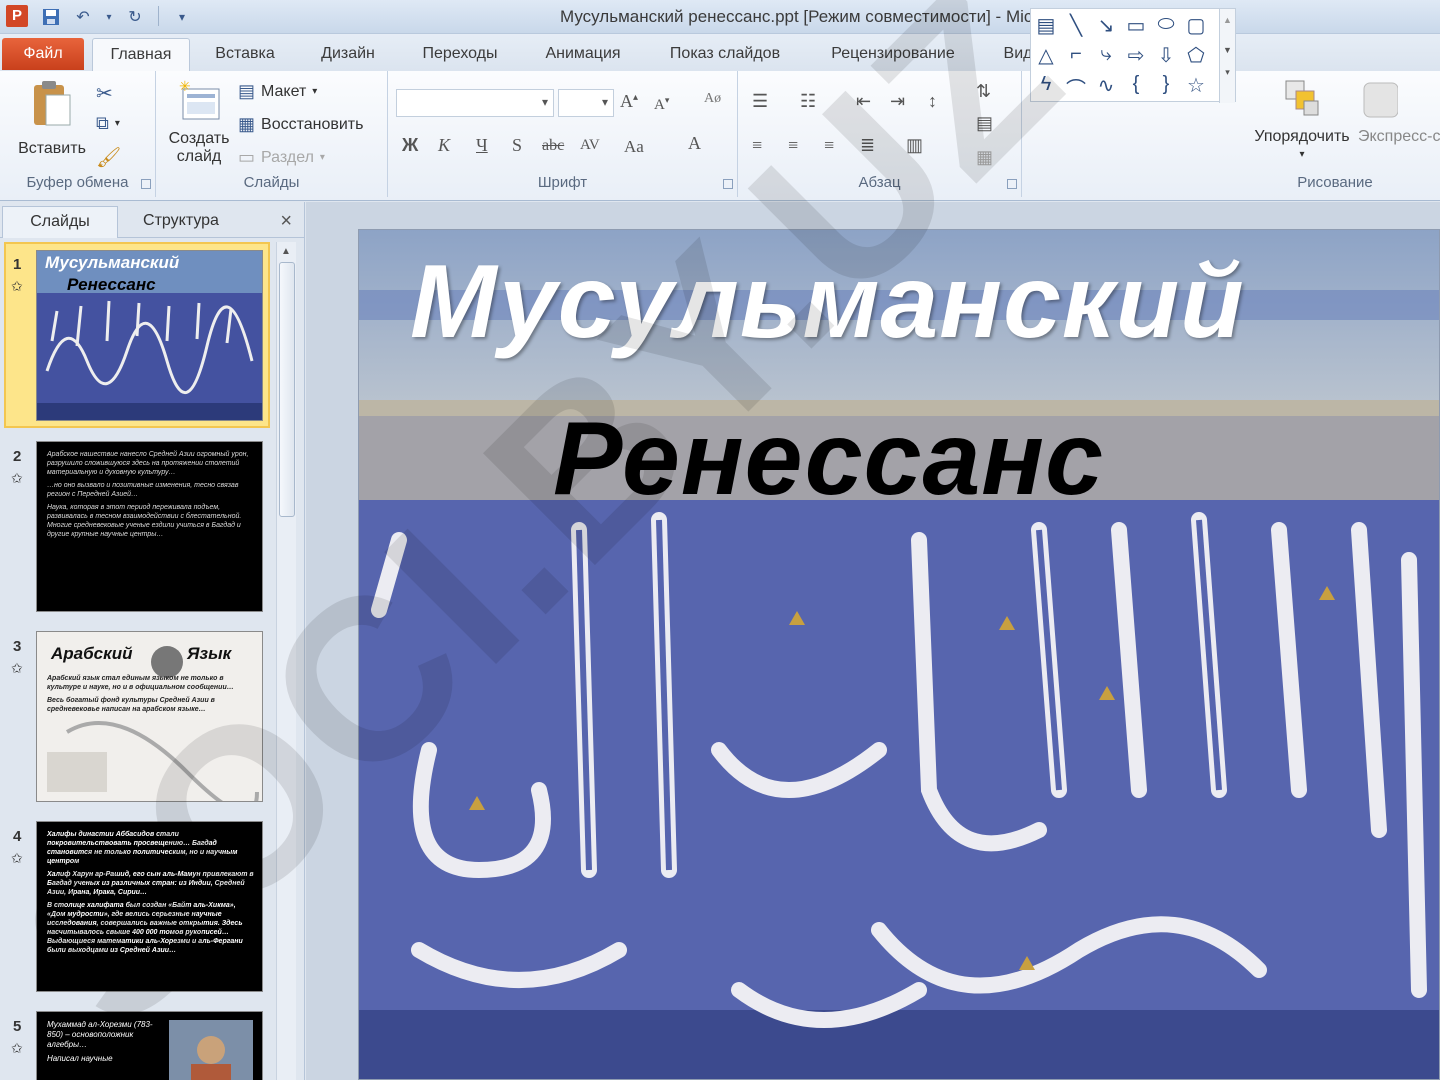 The height and width of the screenshot is (1080, 1440). Describe the element at coordinates (725, 55) in the screenshot. I see `tab-slideshow: Показ слайдов` at that location.